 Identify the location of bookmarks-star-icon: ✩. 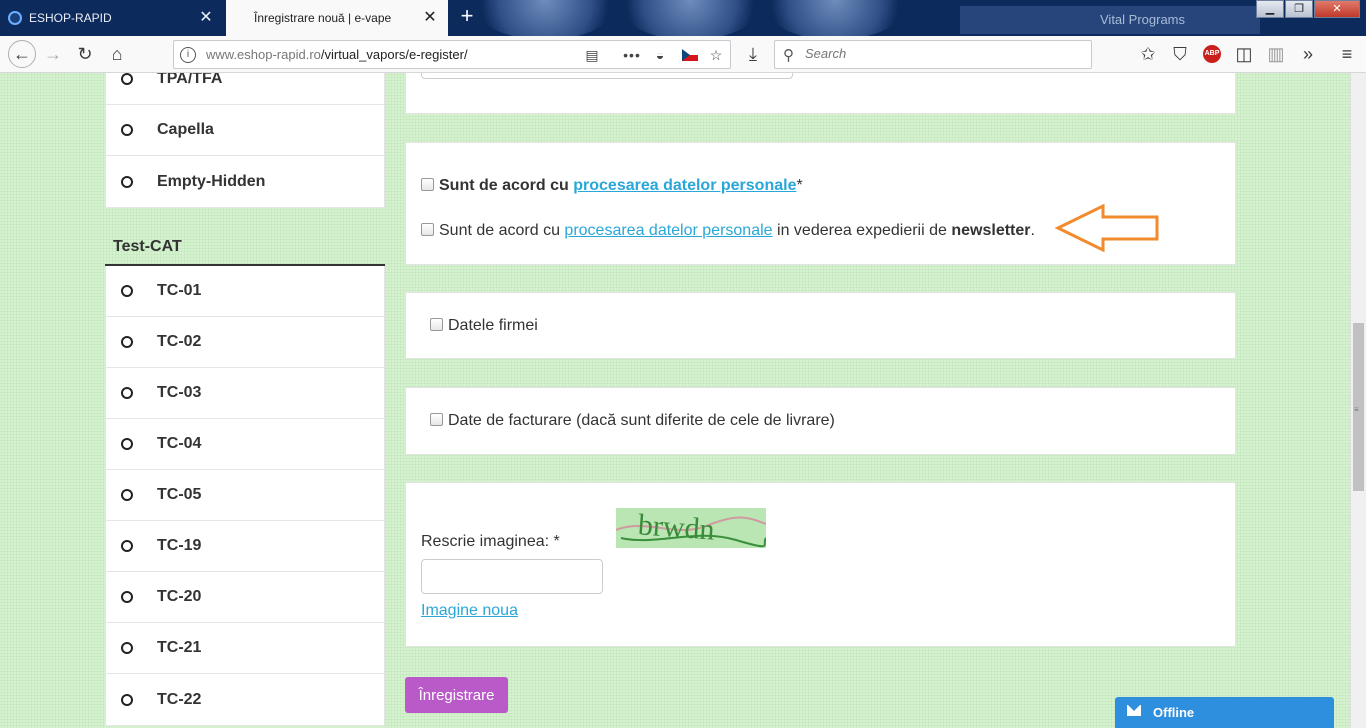
(1148, 54).